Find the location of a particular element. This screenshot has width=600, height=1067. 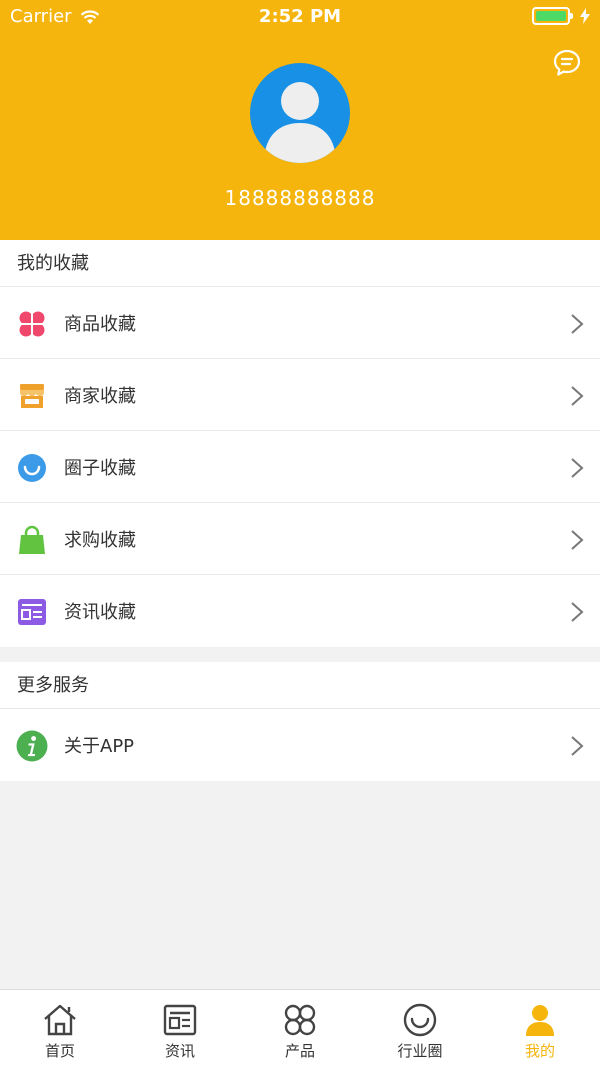

tab-products: 产品 is located at coordinates (300, 1028).